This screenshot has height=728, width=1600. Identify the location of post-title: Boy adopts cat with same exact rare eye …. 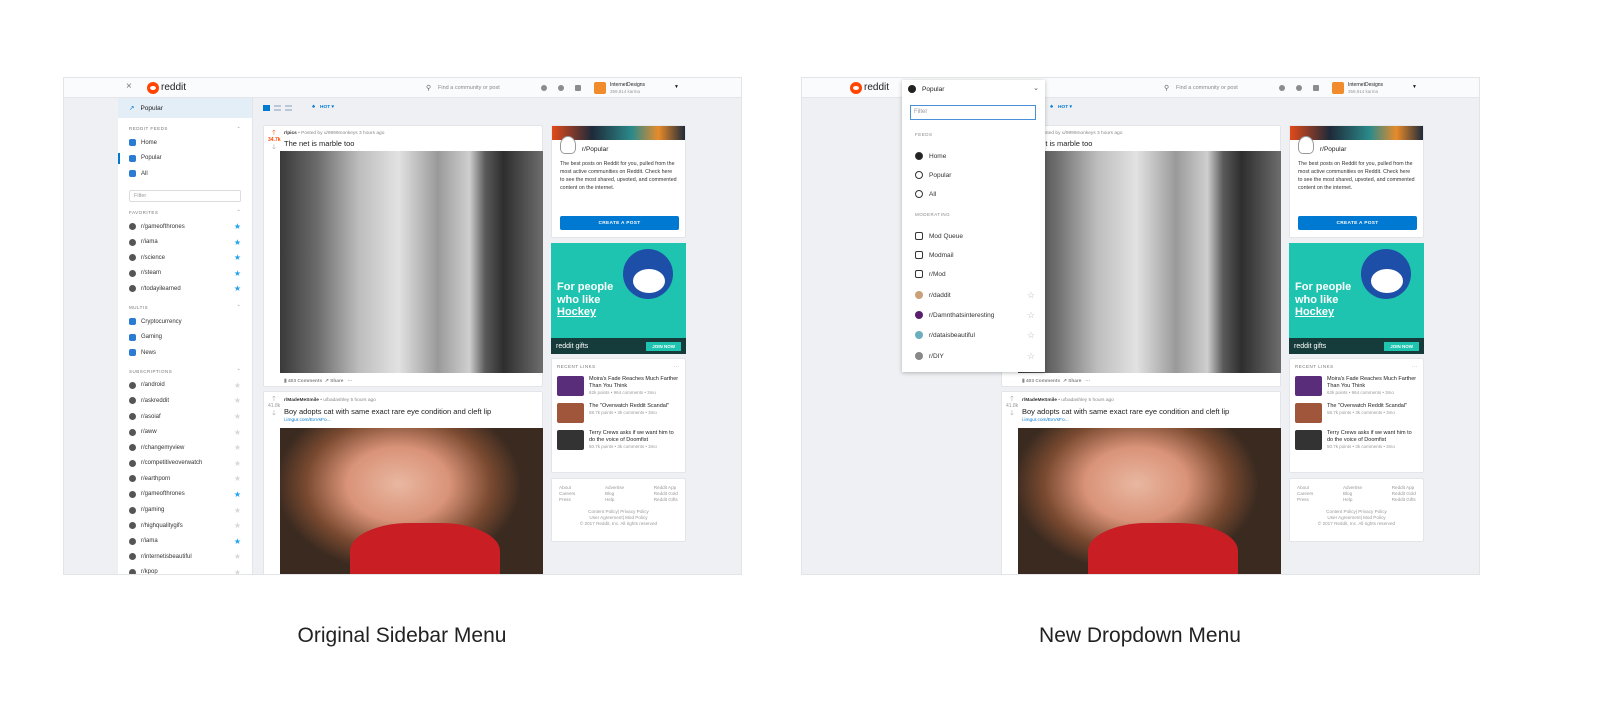
(387, 411).